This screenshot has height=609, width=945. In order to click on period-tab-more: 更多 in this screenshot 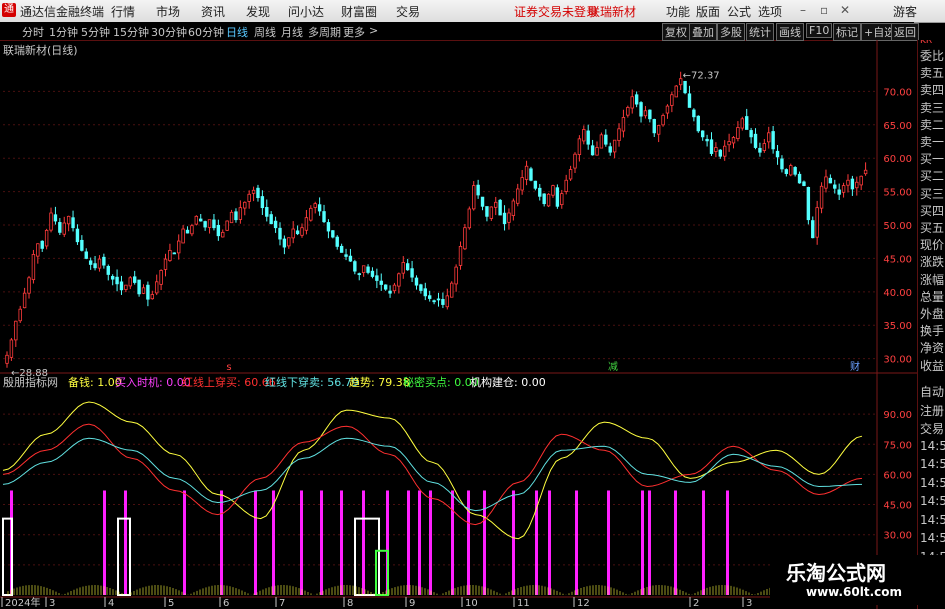, I will do `click(354, 32)`.